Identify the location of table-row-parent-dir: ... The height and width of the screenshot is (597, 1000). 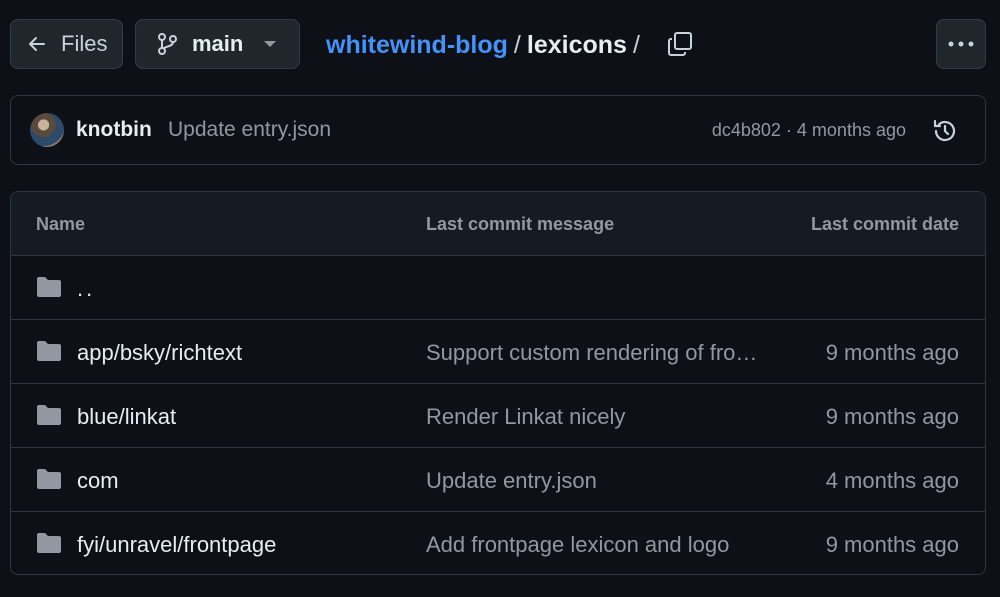
(498, 288).